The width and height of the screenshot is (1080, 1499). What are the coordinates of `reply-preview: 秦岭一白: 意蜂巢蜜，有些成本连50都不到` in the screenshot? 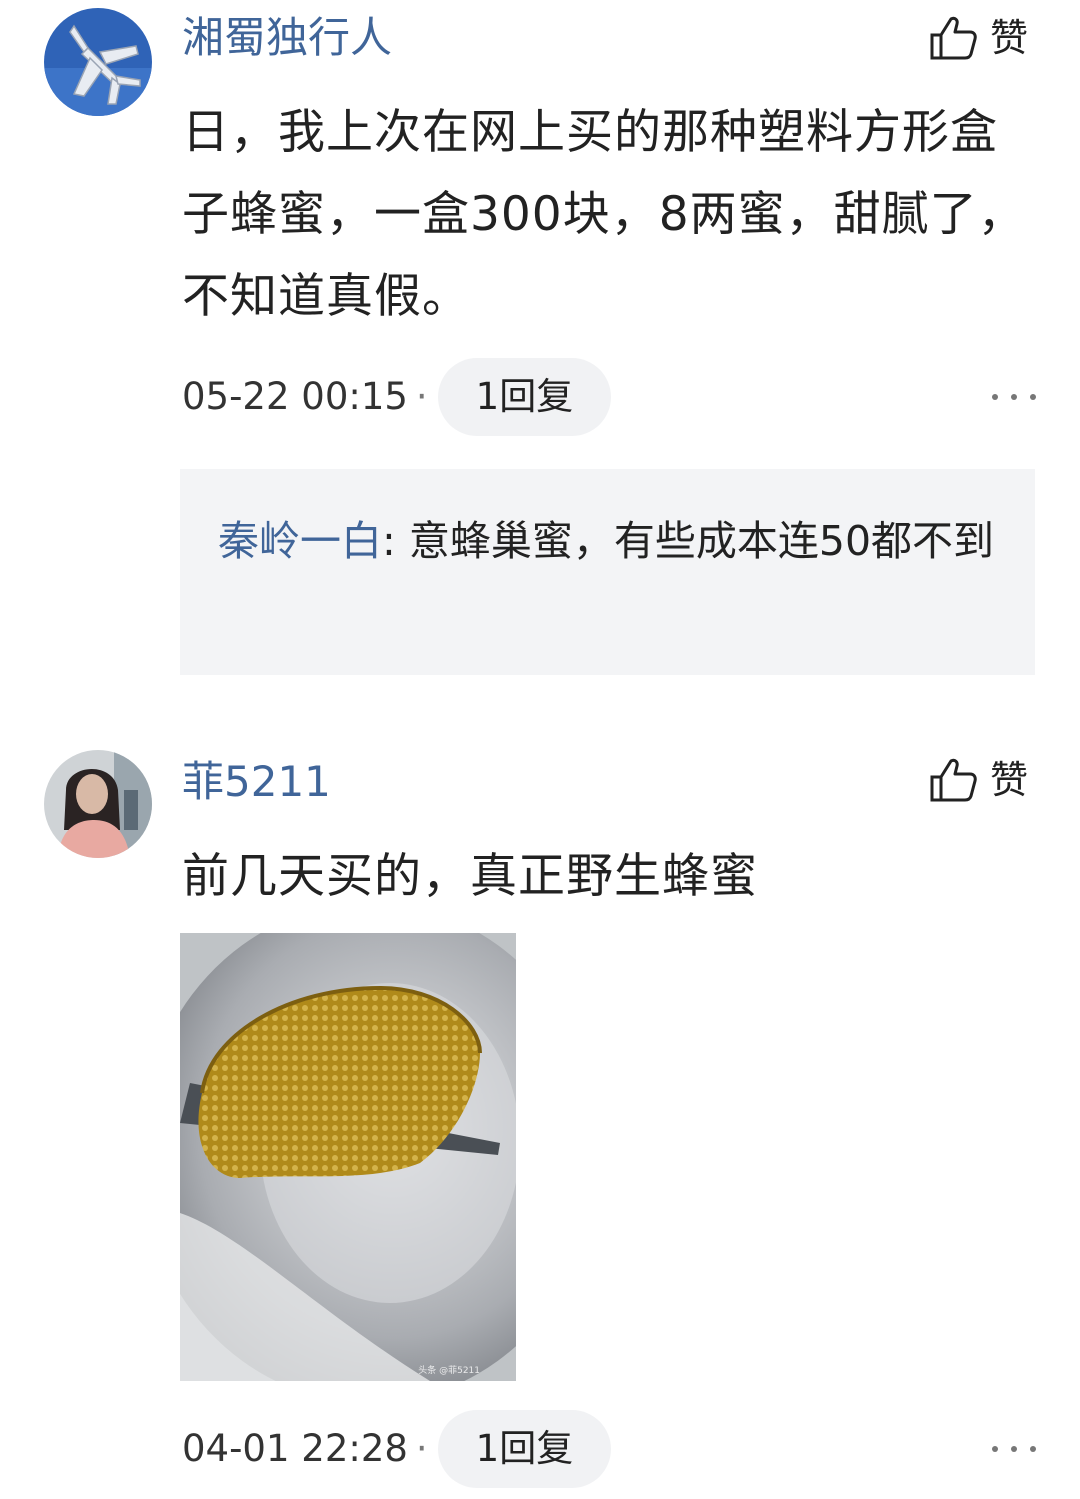 It's located at (607, 572).